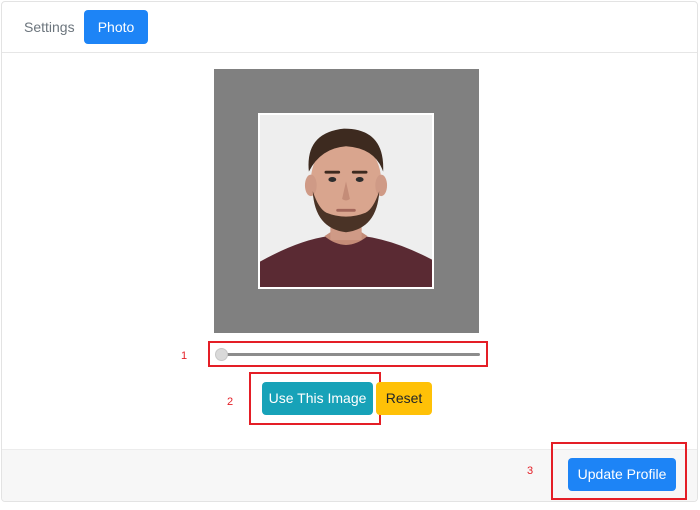 The height and width of the screenshot is (510, 700). Describe the element at coordinates (317, 398) in the screenshot. I see `use-this-image-button: Use This Image` at that location.